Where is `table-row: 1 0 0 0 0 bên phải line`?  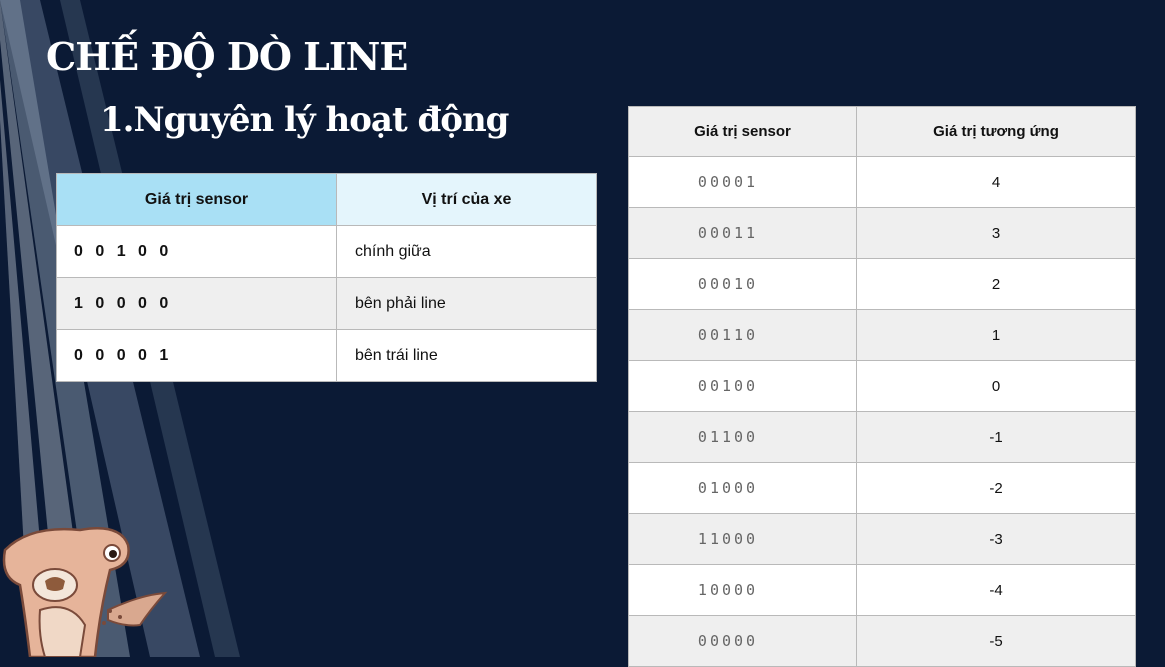 table-row: 1 0 0 0 0 bên phải line is located at coordinates (326, 303).